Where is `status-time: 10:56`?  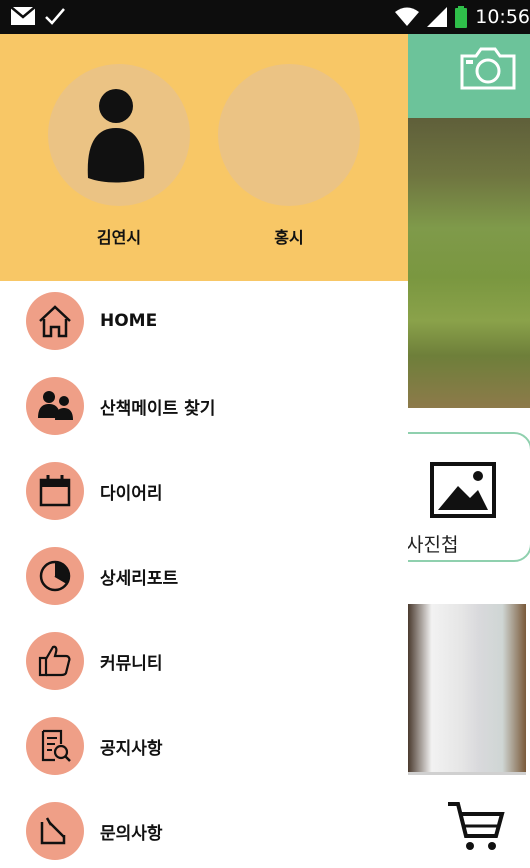 status-time: 10:56 is located at coordinates (502, 17).